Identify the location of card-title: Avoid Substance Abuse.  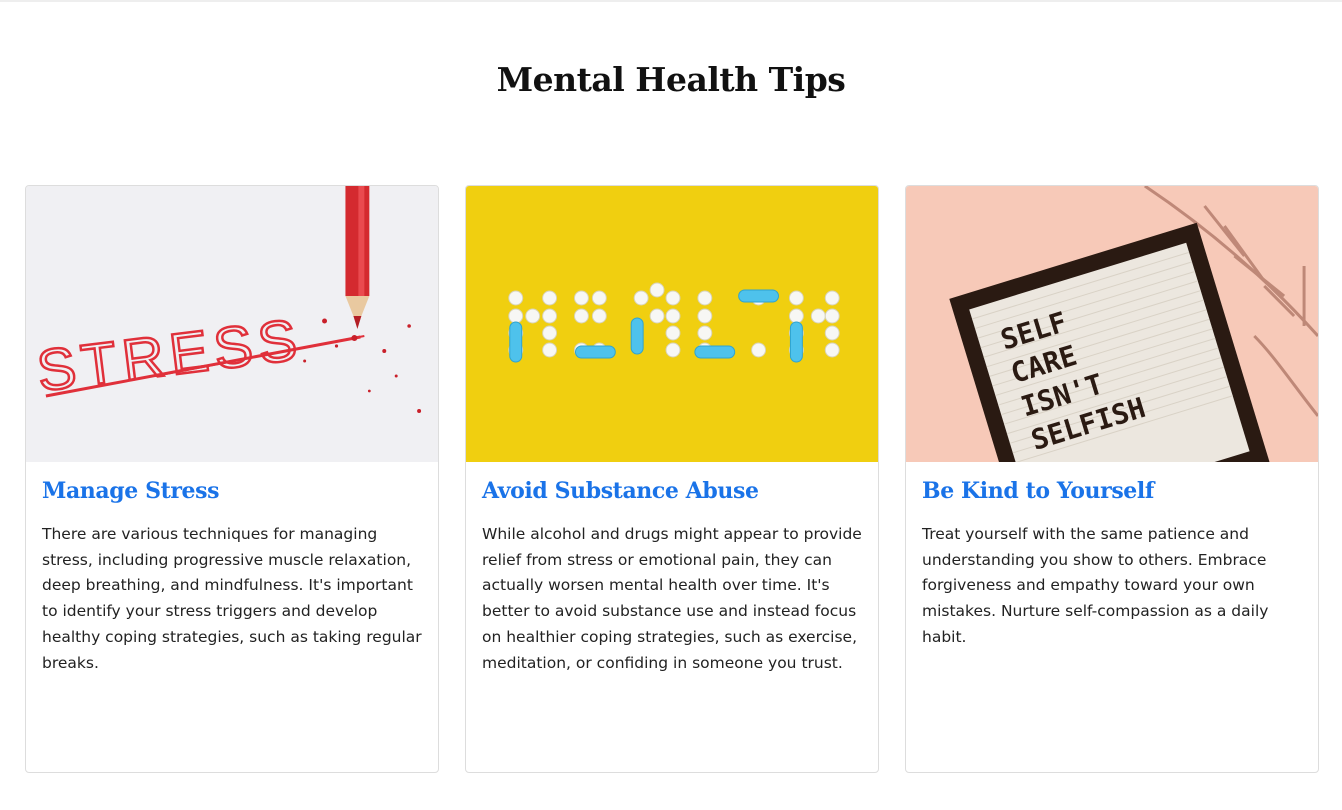
(620, 491).